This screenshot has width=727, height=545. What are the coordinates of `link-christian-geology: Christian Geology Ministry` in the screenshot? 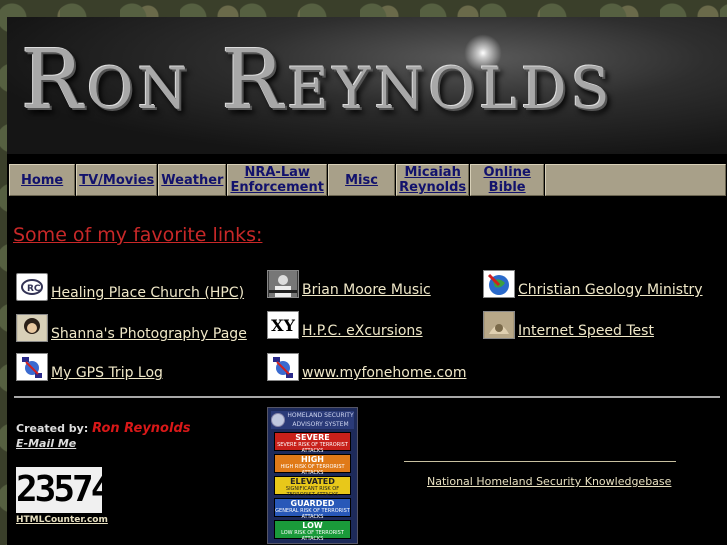 It's located at (610, 290).